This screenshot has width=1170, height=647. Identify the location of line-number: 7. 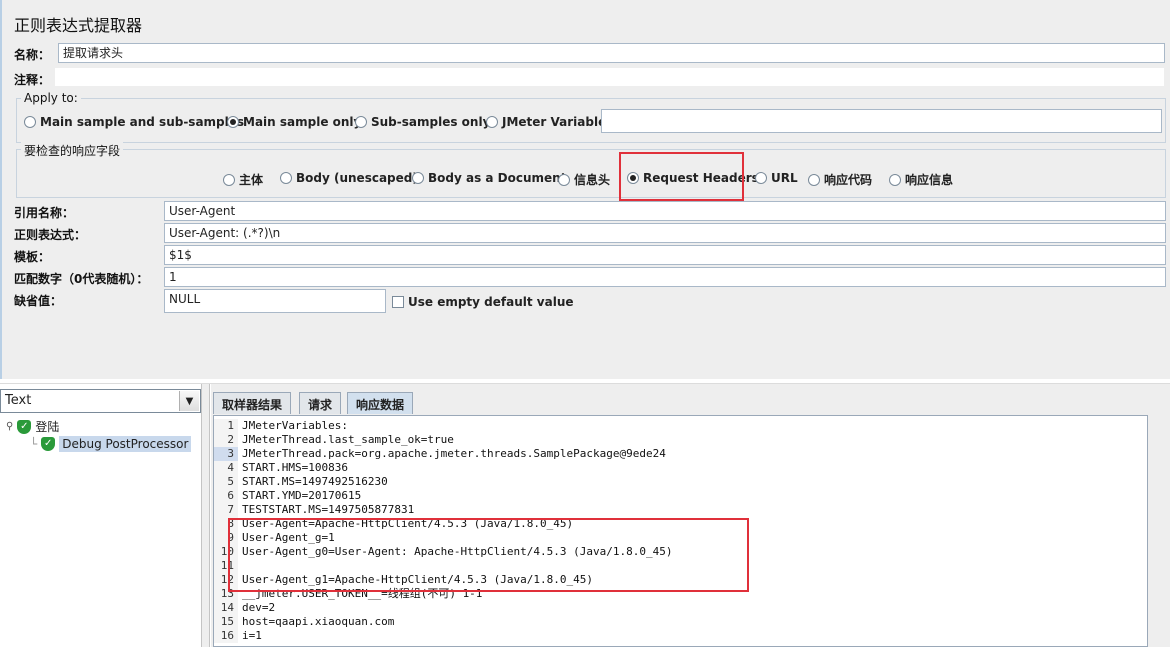
(226, 510).